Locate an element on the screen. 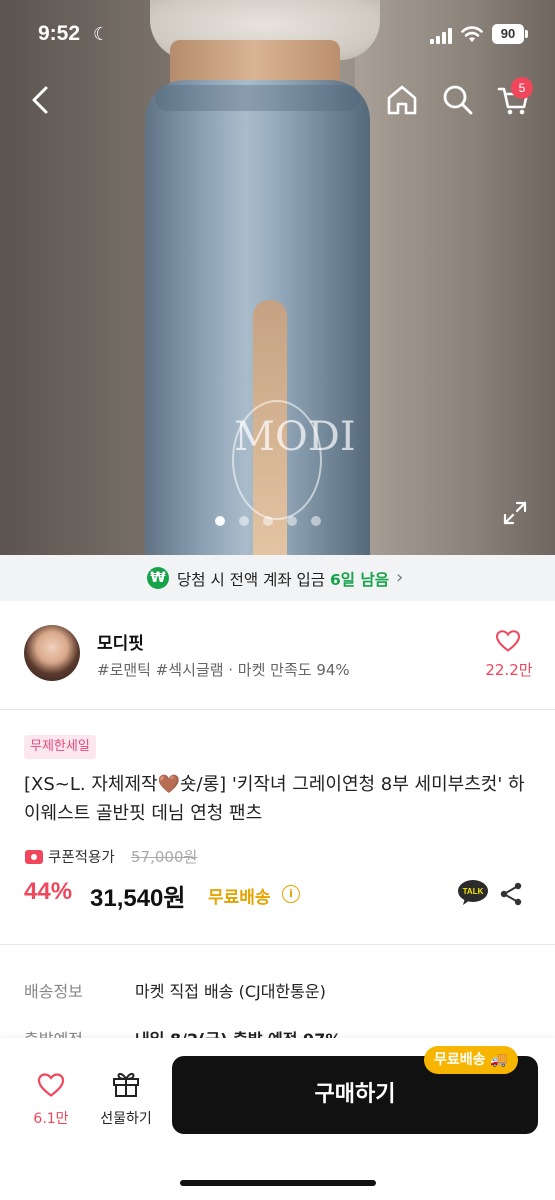 Image resolution: width=555 pixels, height=1200 pixels. free-shipping-label: 무료배송 is located at coordinates (239, 898).